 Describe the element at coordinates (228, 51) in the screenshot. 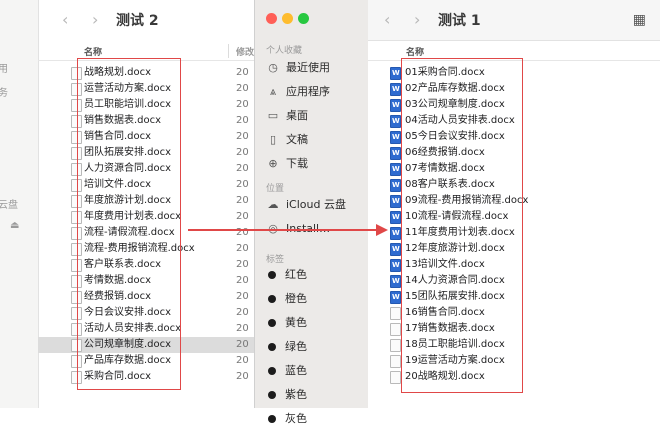

I see `column-separator` at that location.